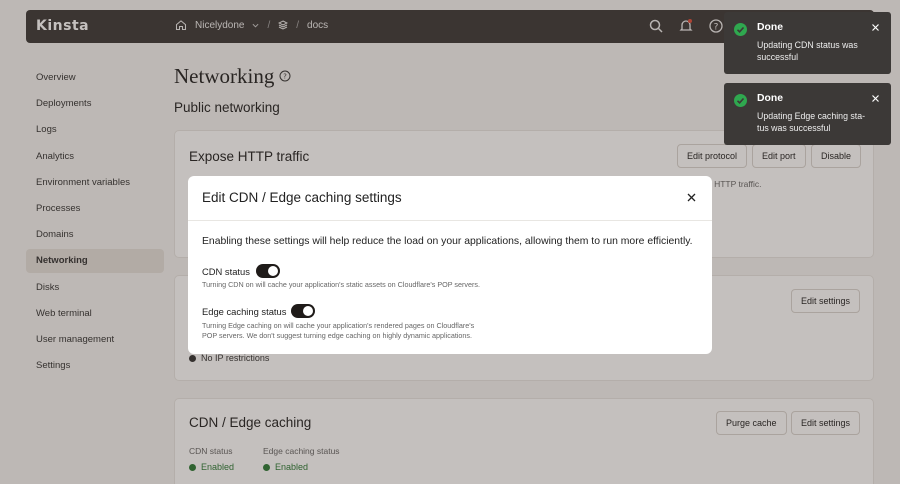  What do you see at coordinates (268, 271) in the screenshot?
I see `cdn-status-toggle` at bounding box center [268, 271].